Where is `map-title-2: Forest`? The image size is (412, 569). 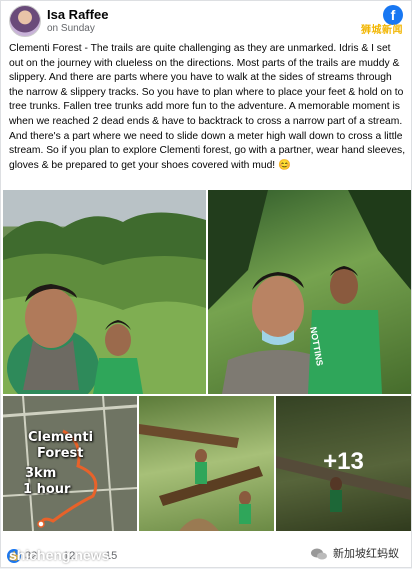
map-title-2: Forest is located at coordinates (60, 453).